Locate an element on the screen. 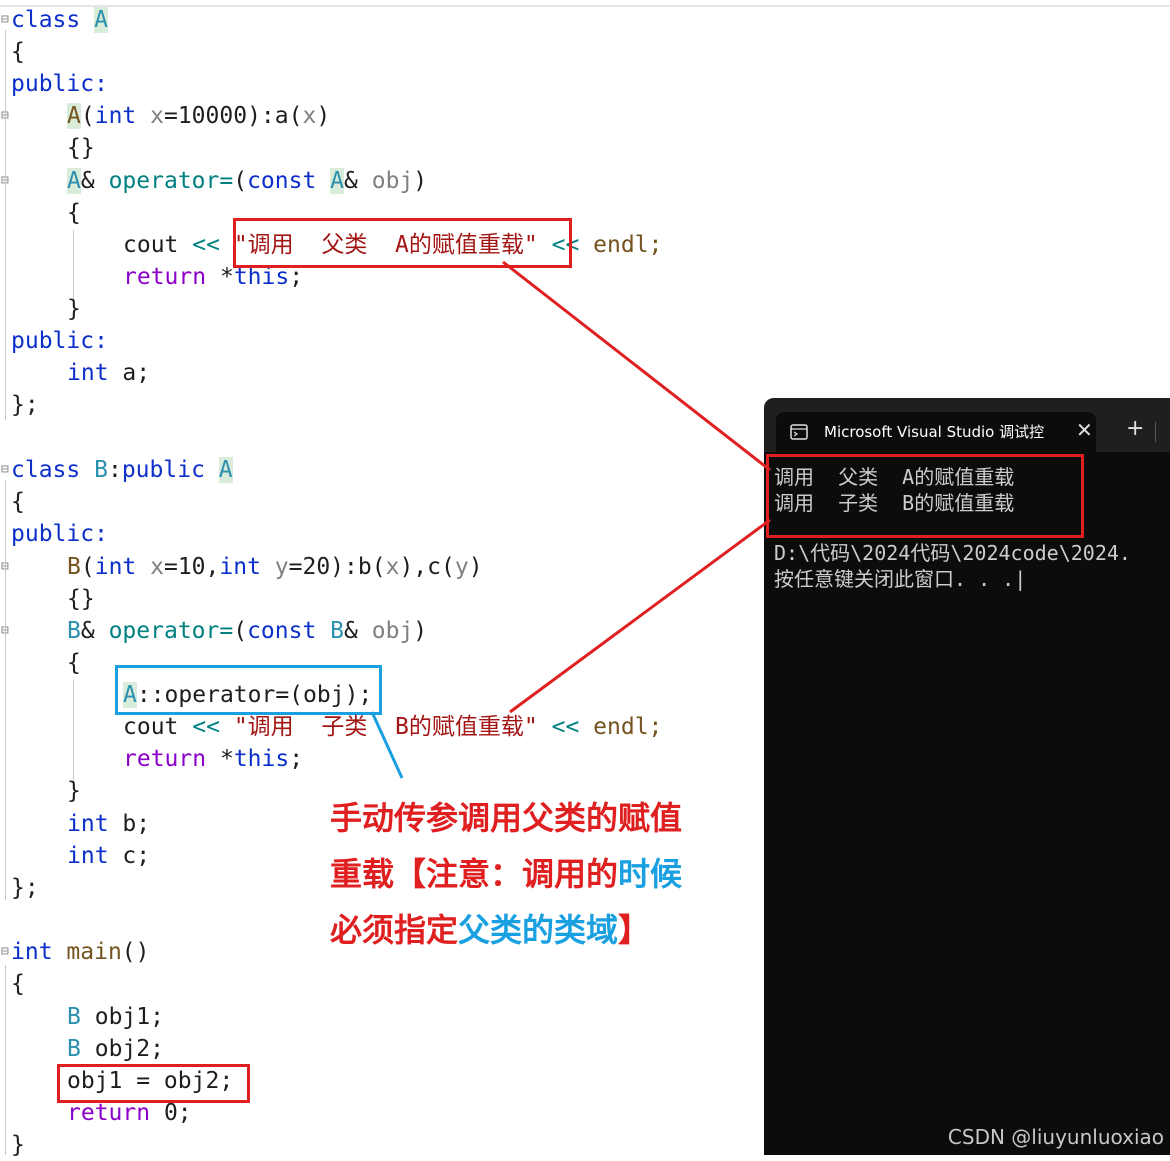 This screenshot has height=1161, width=1170. new-tab-button: + is located at coordinates (1135, 428).